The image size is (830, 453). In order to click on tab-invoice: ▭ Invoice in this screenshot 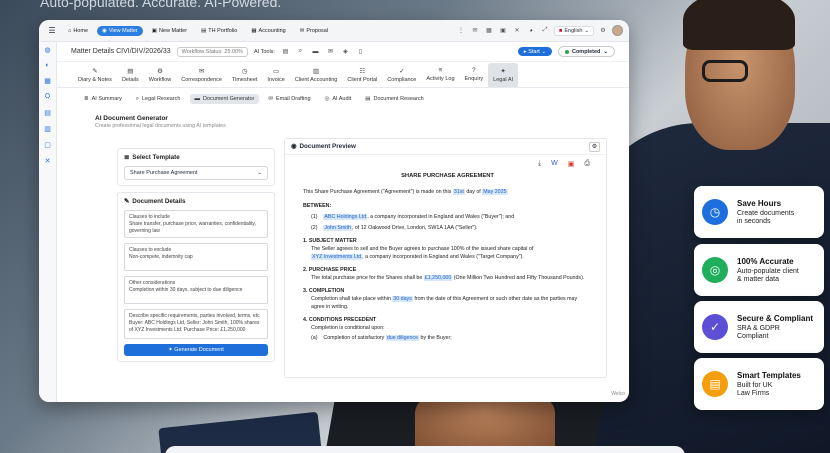, I will do `click(275, 75)`.